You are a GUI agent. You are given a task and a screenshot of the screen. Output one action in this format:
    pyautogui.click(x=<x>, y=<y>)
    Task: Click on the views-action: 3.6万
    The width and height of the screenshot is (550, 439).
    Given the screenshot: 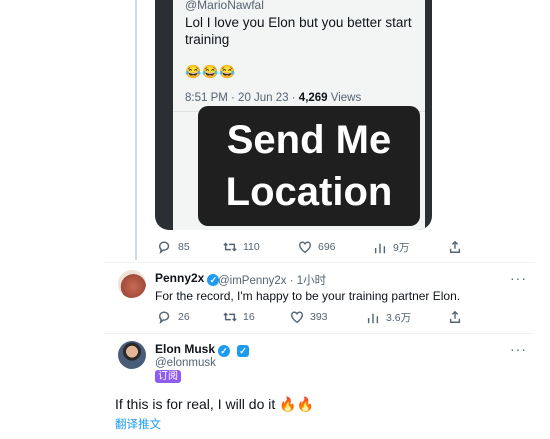 What is the action you would take?
    pyautogui.click(x=388, y=317)
    